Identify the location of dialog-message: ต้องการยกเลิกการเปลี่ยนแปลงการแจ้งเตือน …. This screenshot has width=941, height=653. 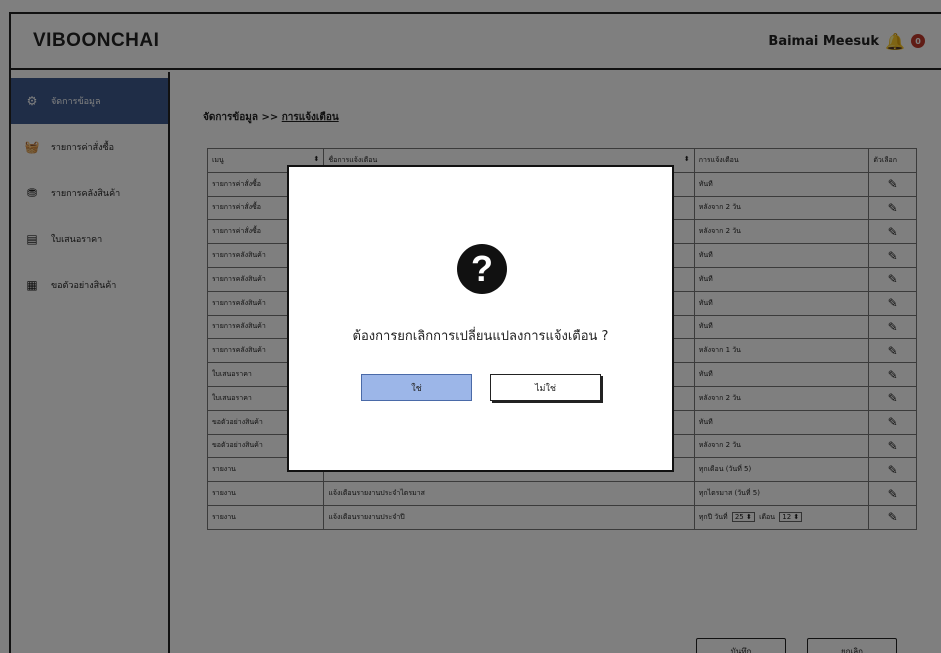
(480, 336).